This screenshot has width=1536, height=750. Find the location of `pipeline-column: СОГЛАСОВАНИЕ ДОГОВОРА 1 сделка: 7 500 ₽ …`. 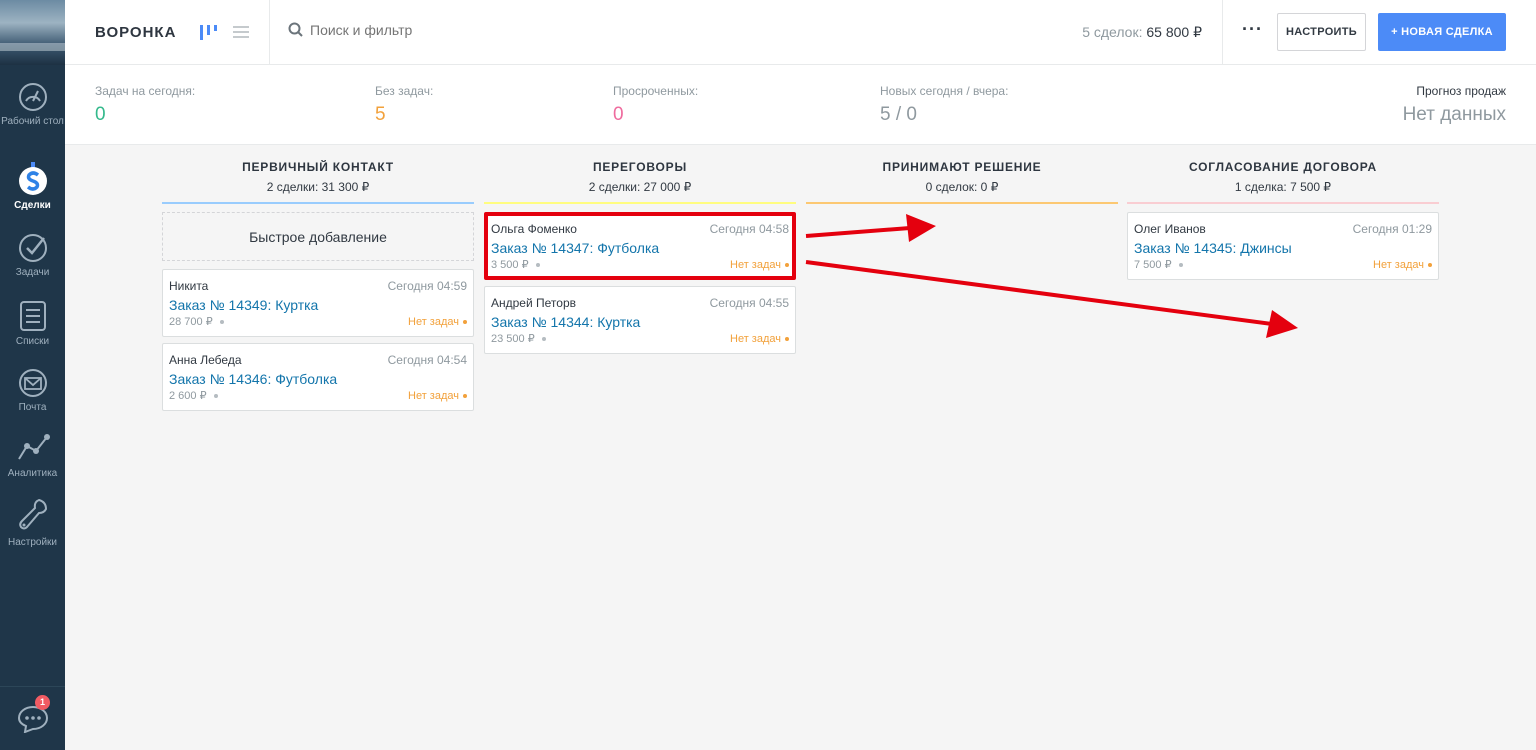

pipeline-column: СОГЛАСОВАНИЕ ДОГОВОРА 1 сделка: 7 500 ₽ … is located at coordinates (1283, 212).